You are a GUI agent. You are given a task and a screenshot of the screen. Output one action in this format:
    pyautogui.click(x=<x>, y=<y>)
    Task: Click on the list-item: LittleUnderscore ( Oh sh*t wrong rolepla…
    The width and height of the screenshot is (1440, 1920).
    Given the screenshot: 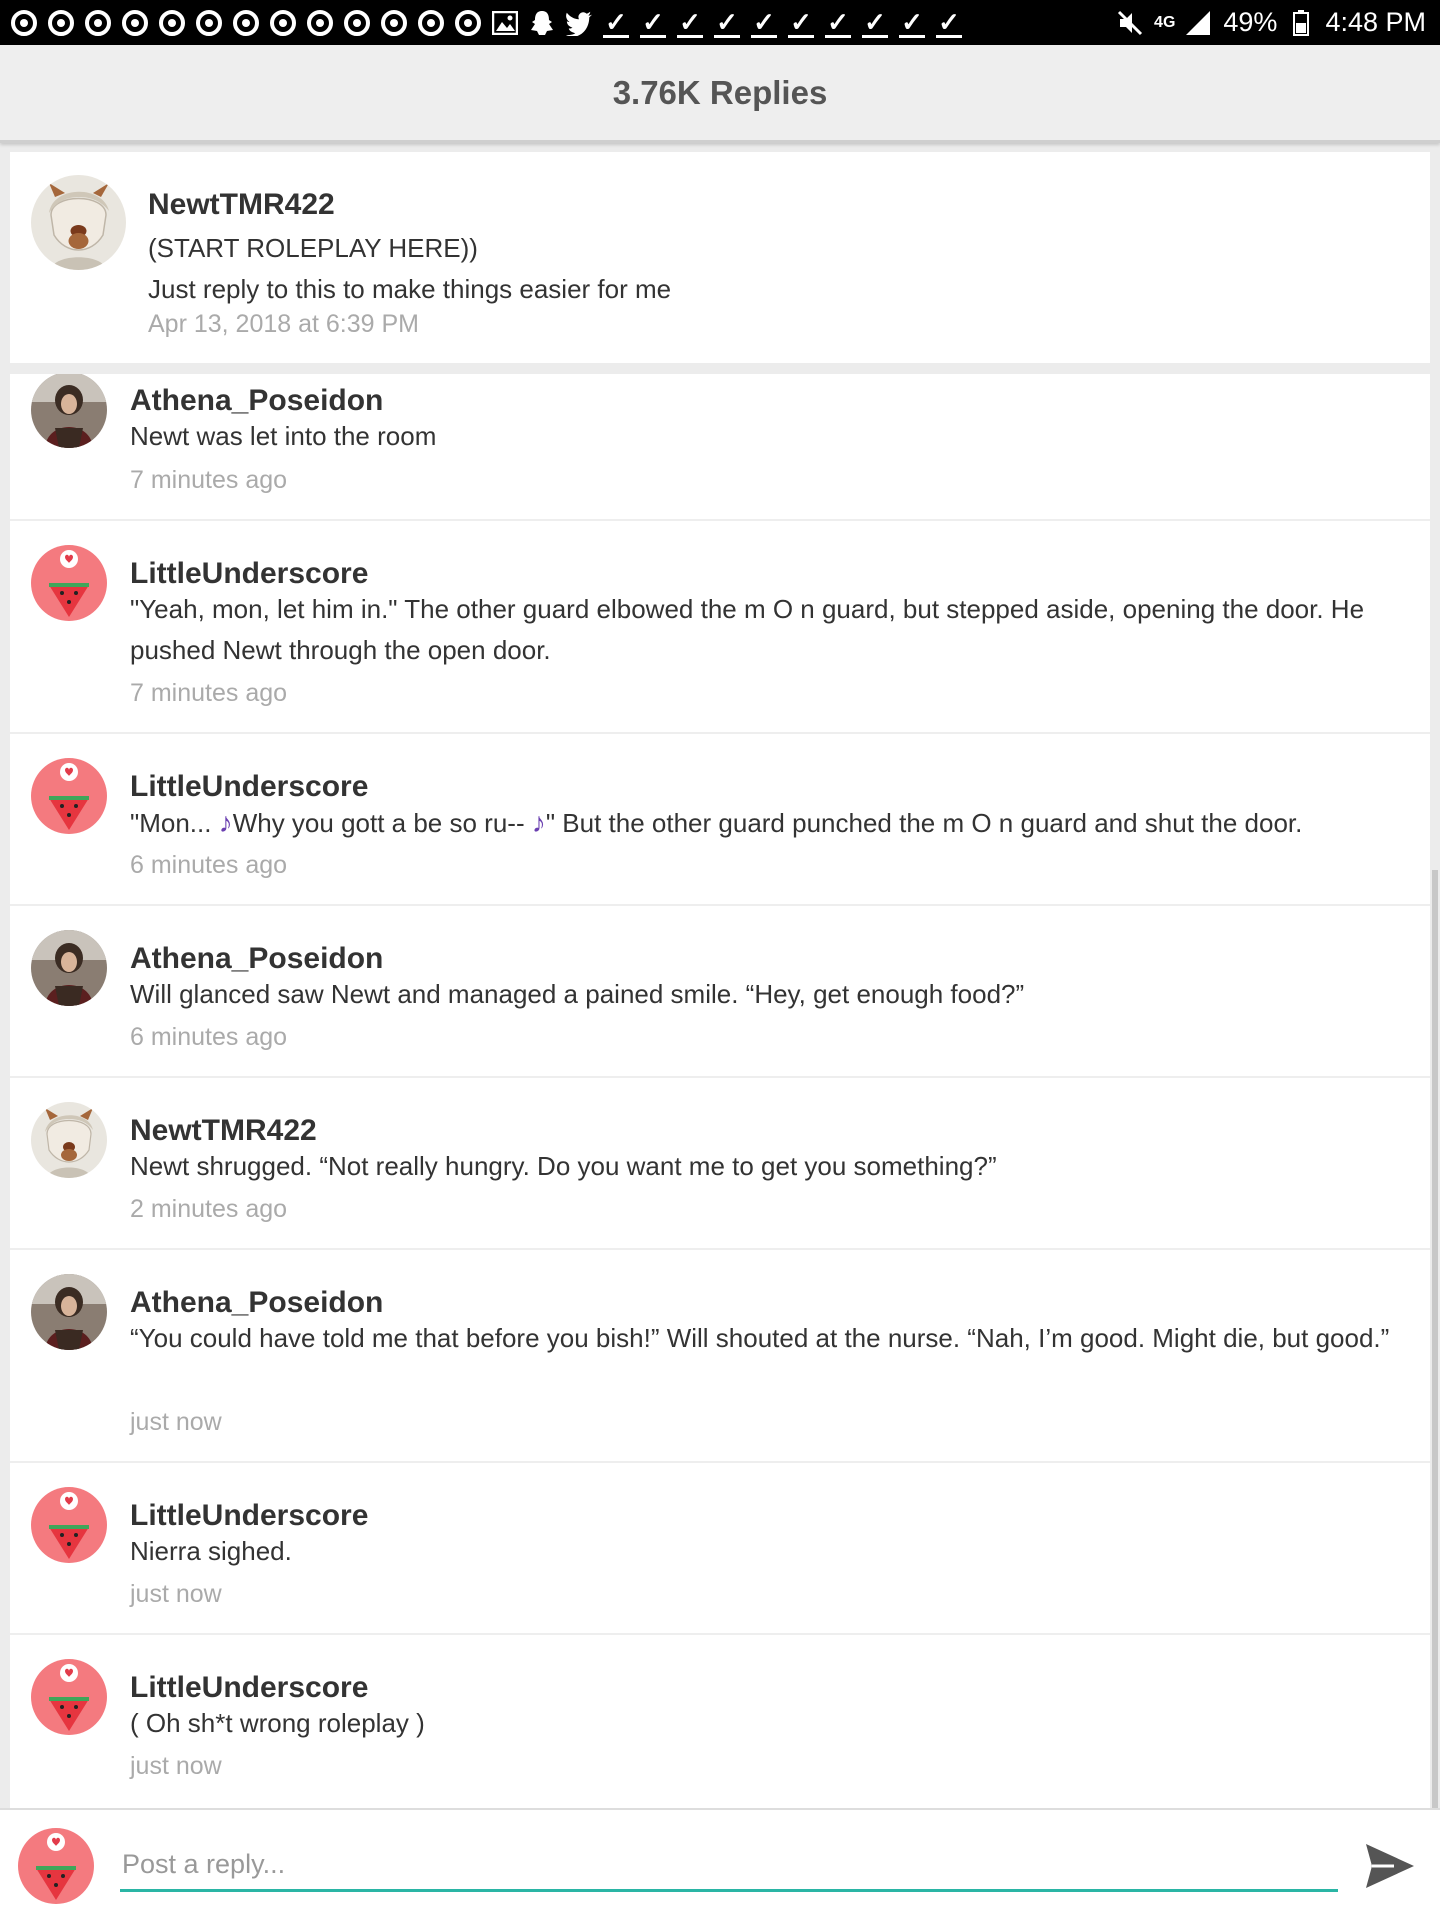 What is the action you would take?
    pyautogui.click(x=720, y=1721)
    